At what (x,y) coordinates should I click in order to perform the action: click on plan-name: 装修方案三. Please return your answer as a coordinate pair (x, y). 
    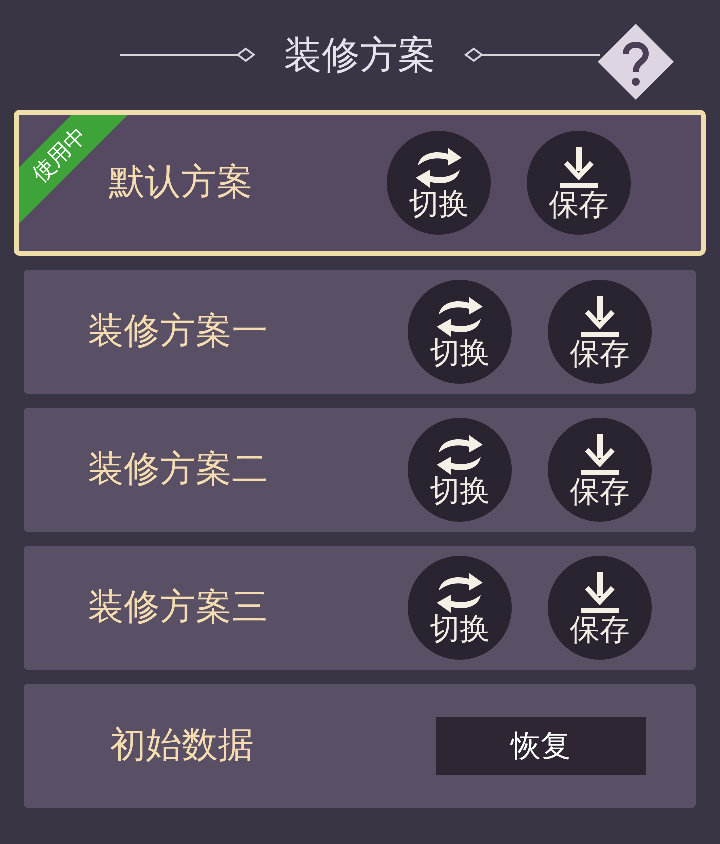
    Looking at the image, I should click on (178, 608).